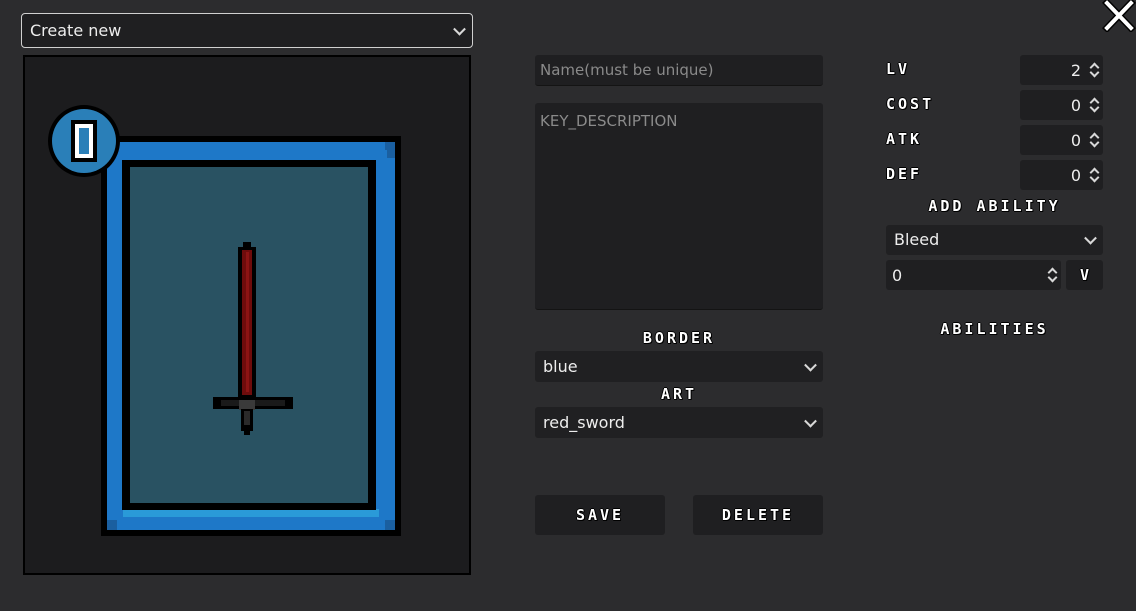  Describe the element at coordinates (1061, 140) in the screenshot. I see `atk-spinbox: 0` at that location.